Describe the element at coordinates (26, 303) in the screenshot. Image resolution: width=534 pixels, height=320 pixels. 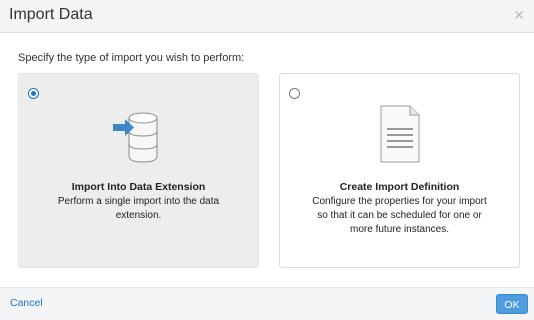
I see `cancel-button: Cancel` at that location.